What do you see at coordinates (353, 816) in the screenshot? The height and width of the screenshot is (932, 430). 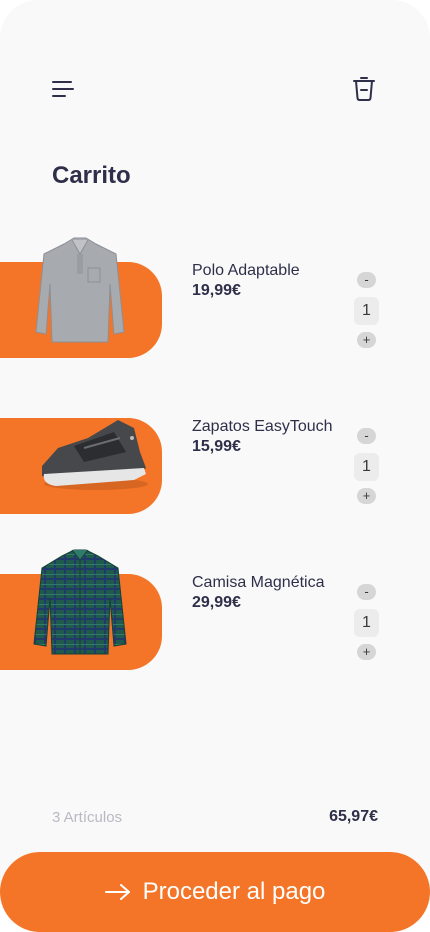 I see `total-price: 65,97€` at bounding box center [353, 816].